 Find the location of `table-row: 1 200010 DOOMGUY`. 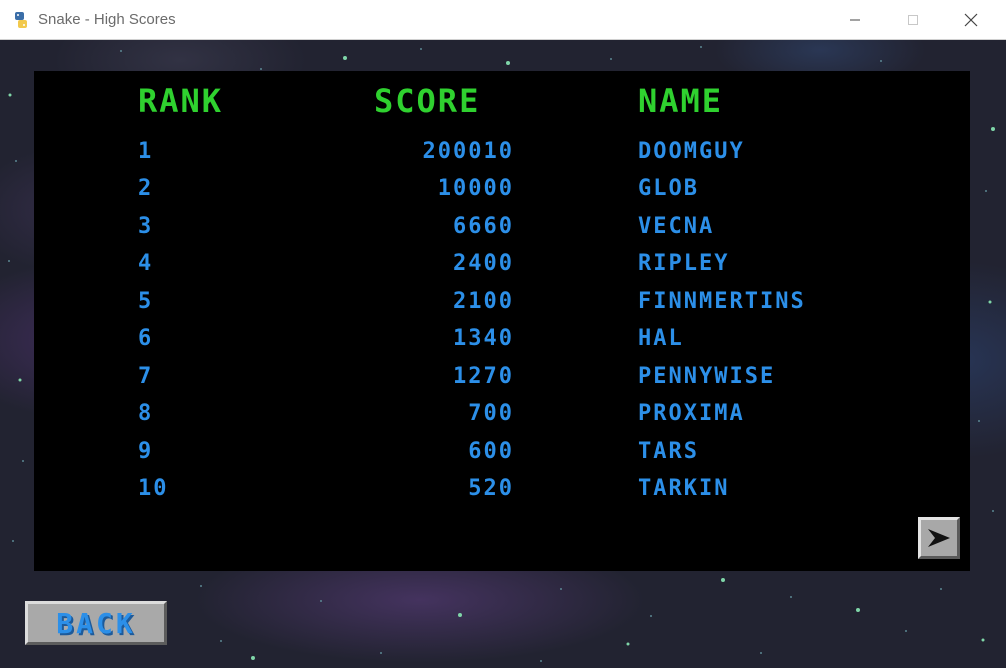

table-row: 1 200010 DOOMGUY is located at coordinates (502, 152).